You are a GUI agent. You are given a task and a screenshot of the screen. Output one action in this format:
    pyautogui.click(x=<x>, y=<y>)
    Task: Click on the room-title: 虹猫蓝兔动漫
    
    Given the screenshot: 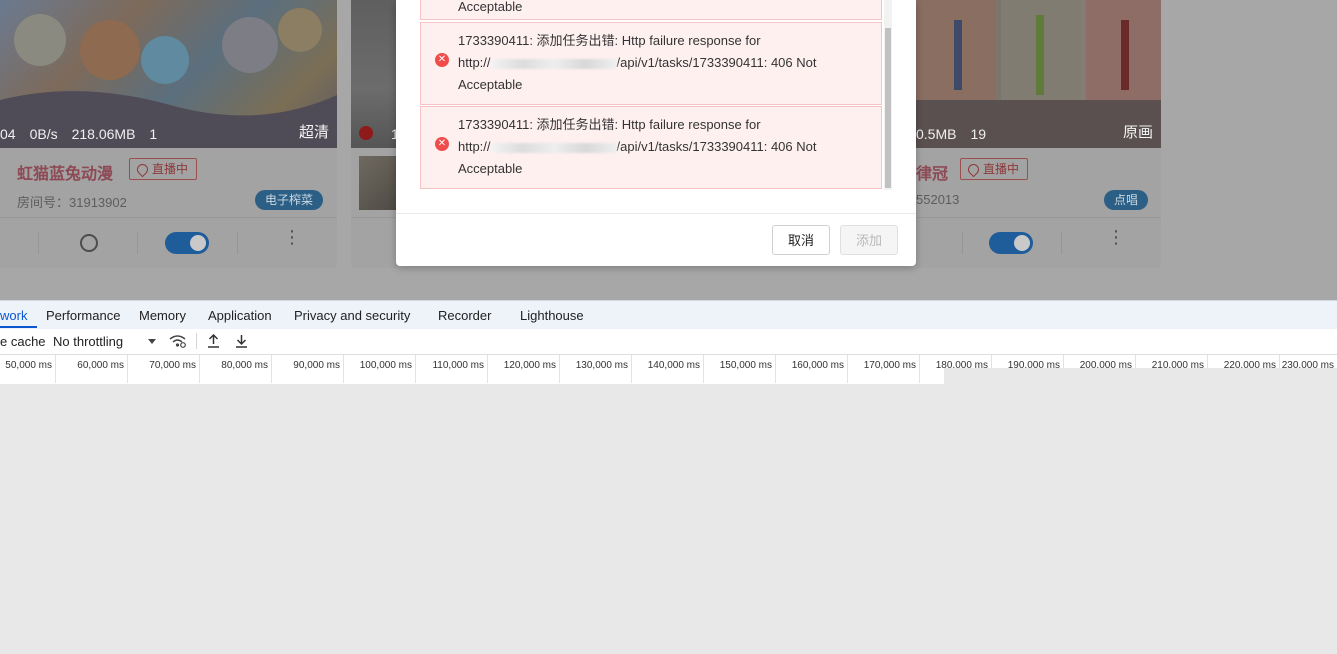 What is the action you would take?
    pyautogui.click(x=65, y=172)
    